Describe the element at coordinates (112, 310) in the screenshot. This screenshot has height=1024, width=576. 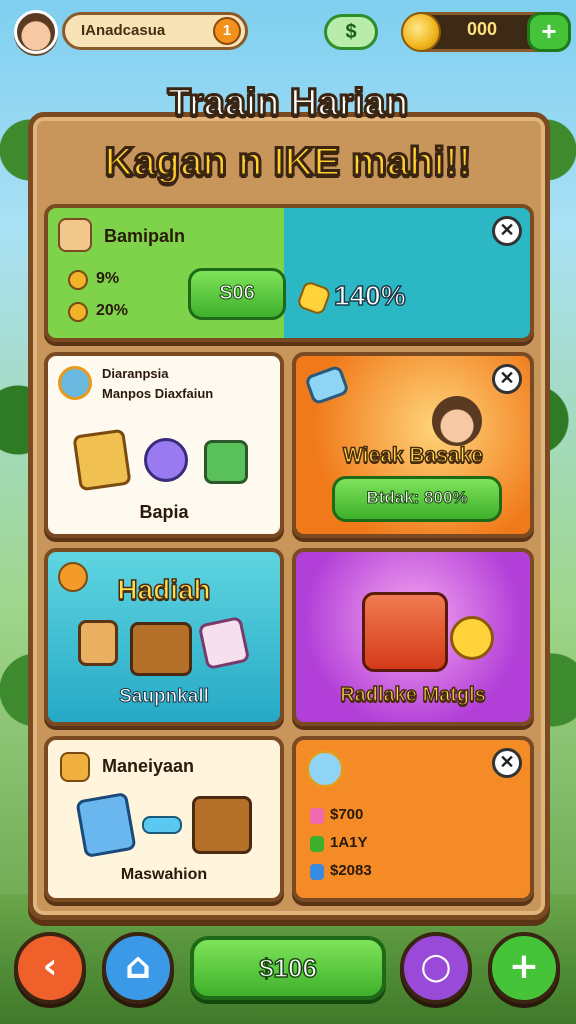
I see `card1-stat2: 20%` at that location.